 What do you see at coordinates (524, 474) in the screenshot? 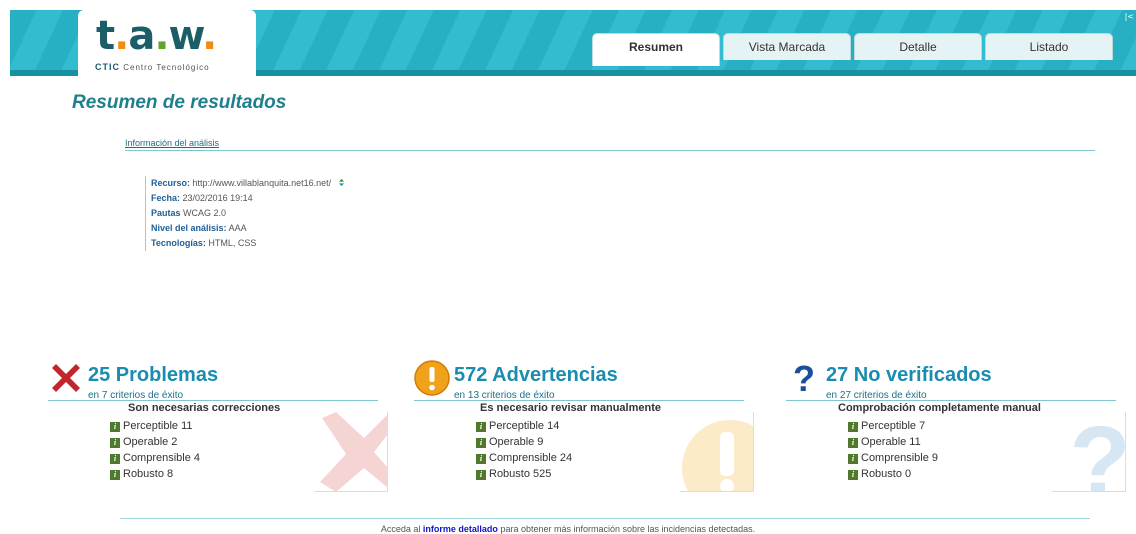
I see `list-item: i Robusto 525` at bounding box center [524, 474].